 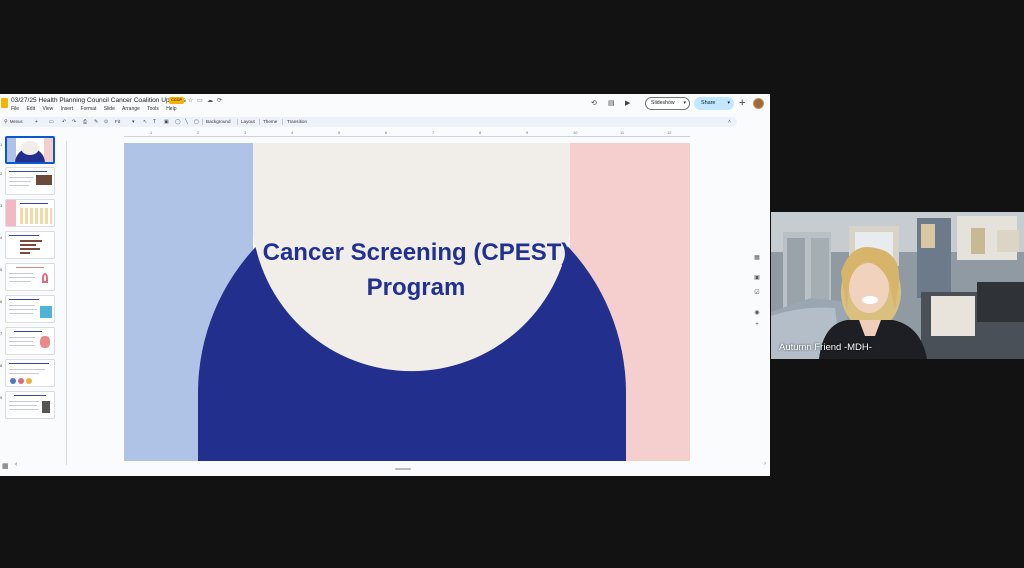 I want to click on theme-button: Theme, so click(x=270, y=122).